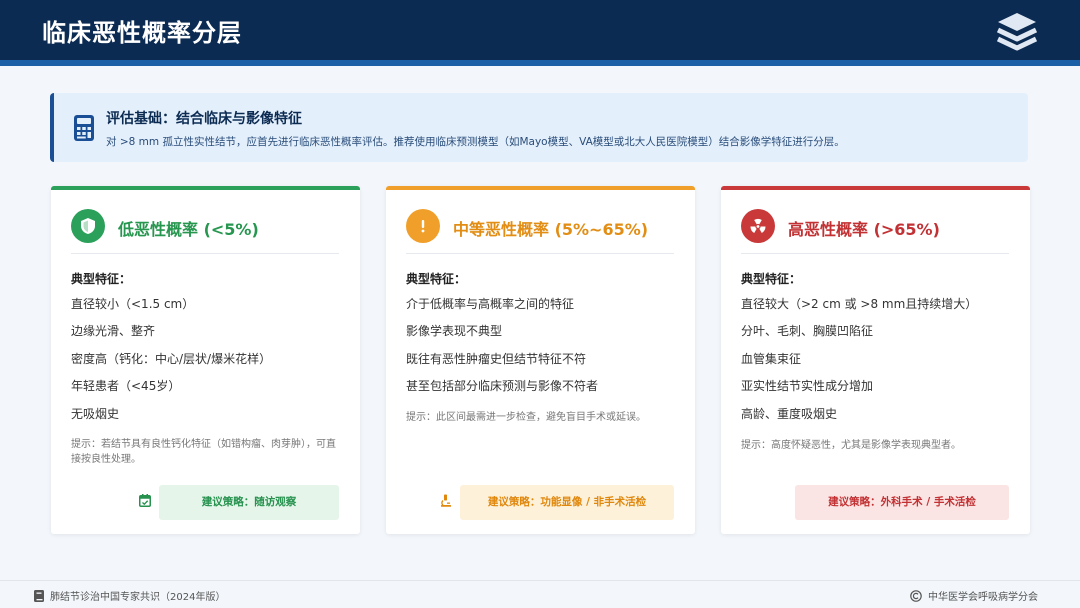  Describe the element at coordinates (851, 445) in the screenshot. I see `tip-text: 提示：高度怀疑恶性，尤其是影像学表现典型者。` at that location.